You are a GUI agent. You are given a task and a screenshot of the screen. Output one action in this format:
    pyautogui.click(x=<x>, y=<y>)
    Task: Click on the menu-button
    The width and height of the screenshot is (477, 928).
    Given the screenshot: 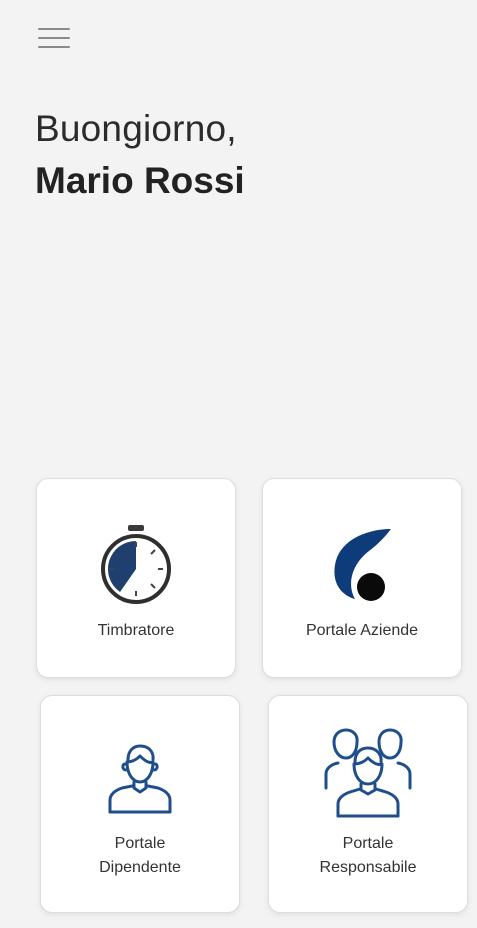 What is the action you would take?
    pyautogui.click(x=54, y=38)
    